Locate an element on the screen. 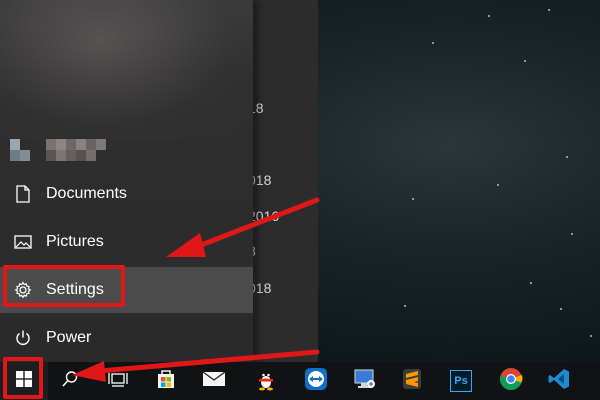  vscode-icon is located at coordinates (559, 381).